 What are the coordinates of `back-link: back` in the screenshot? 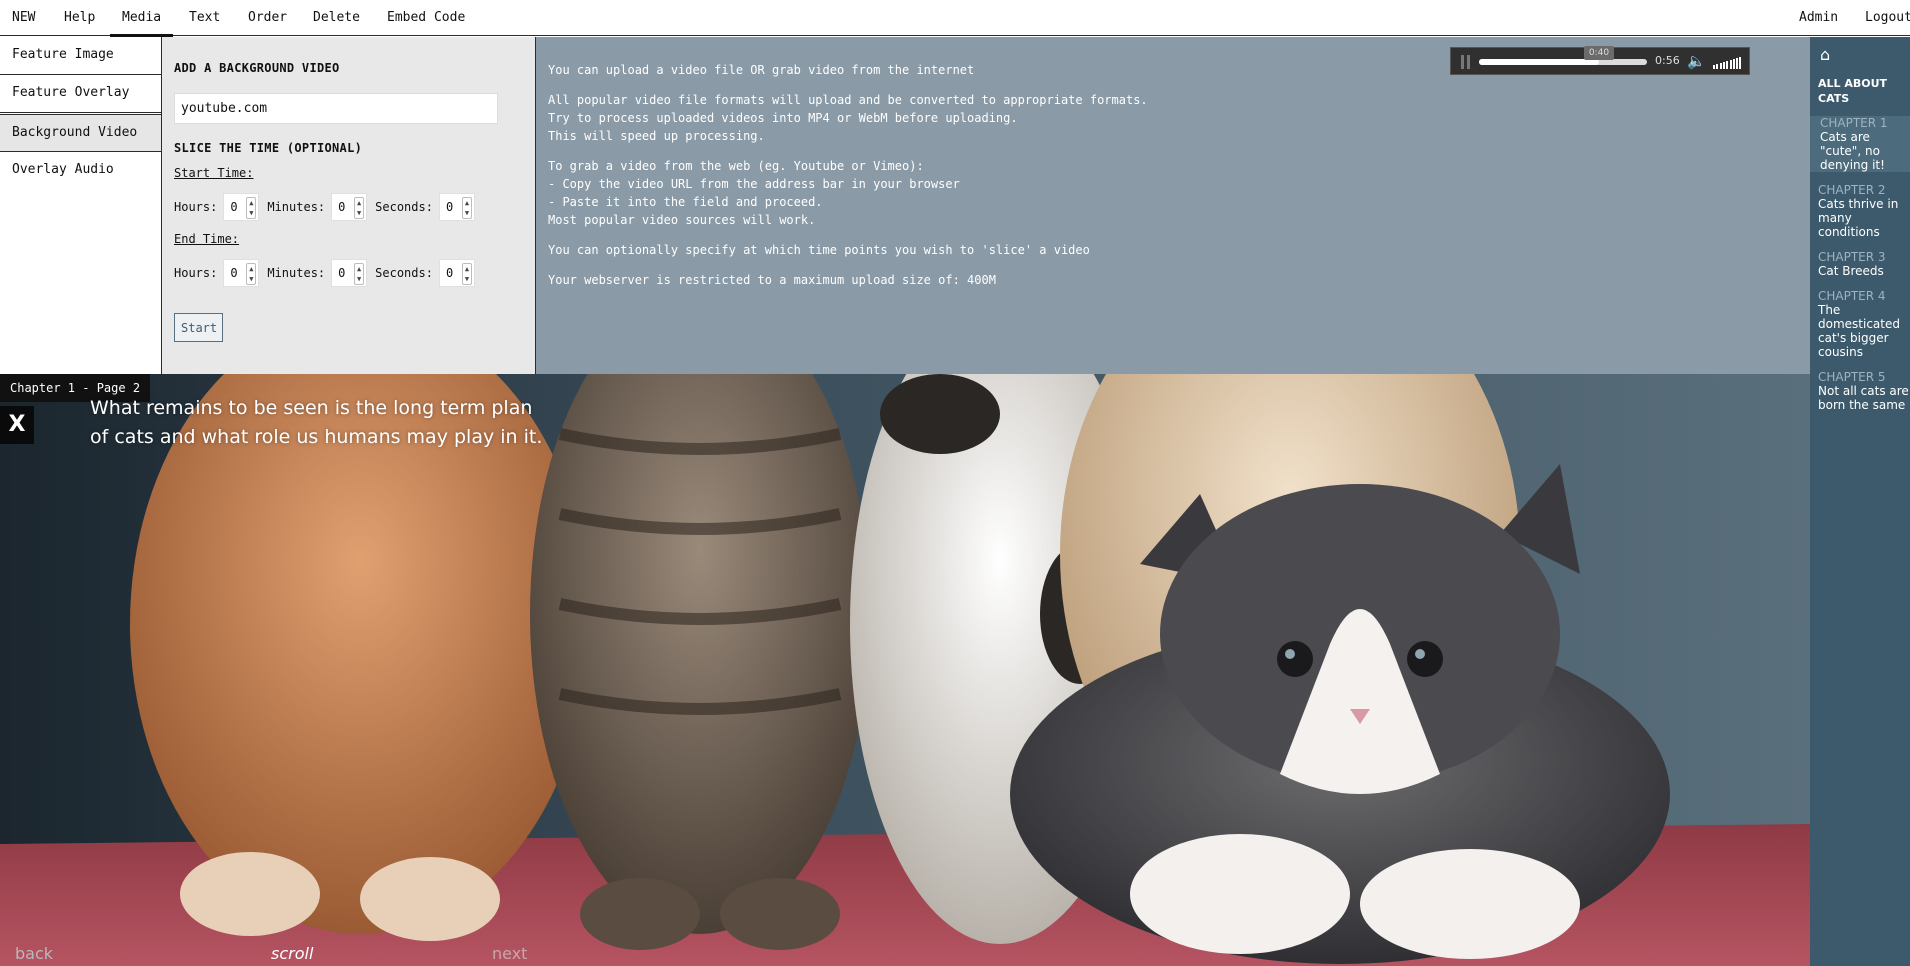 It's located at (34, 953).